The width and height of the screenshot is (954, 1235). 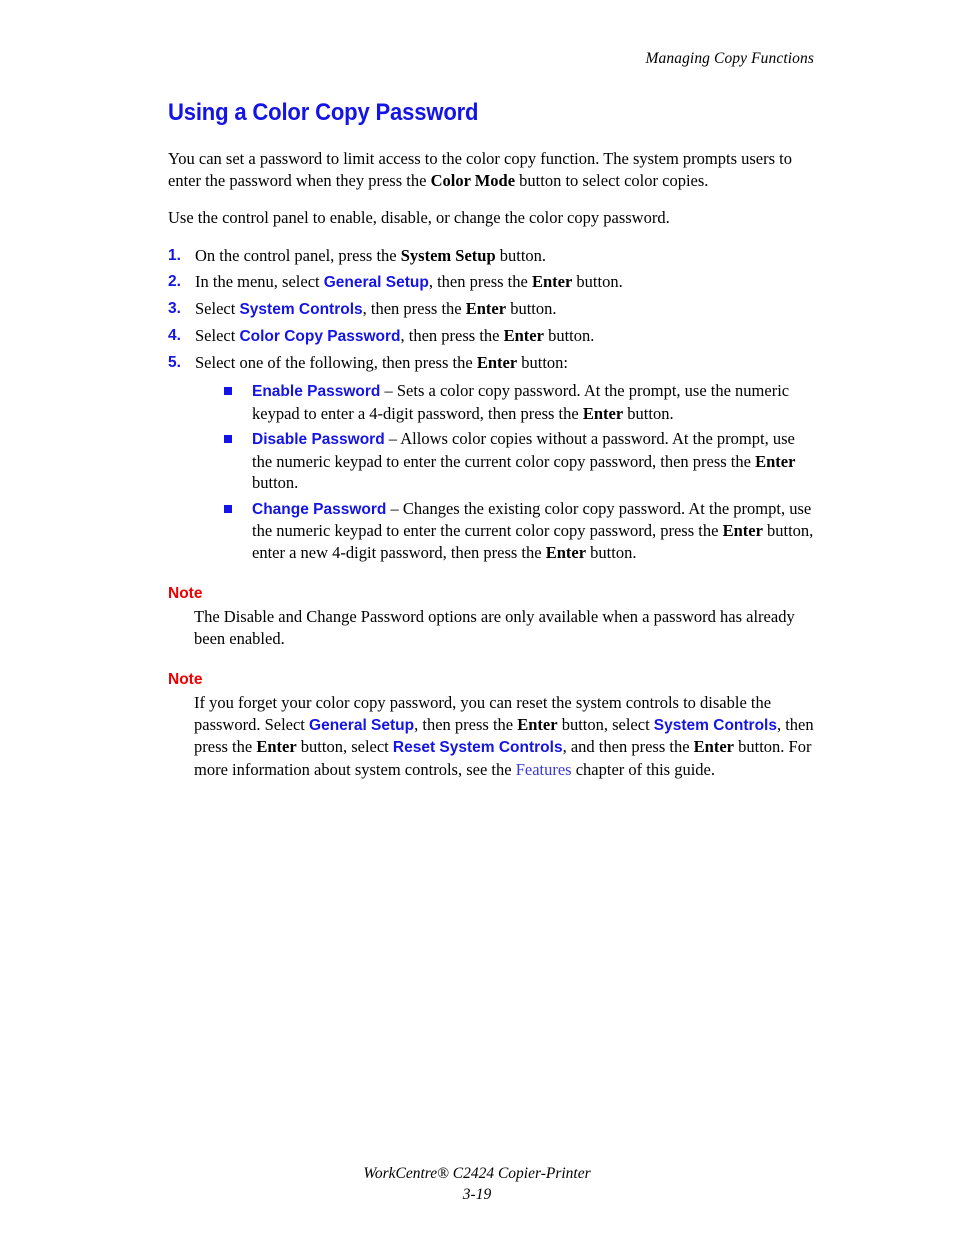 What do you see at coordinates (611, 552) in the screenshot?
I see `option-change-text-c: button.` at bounding box center [611, 552].